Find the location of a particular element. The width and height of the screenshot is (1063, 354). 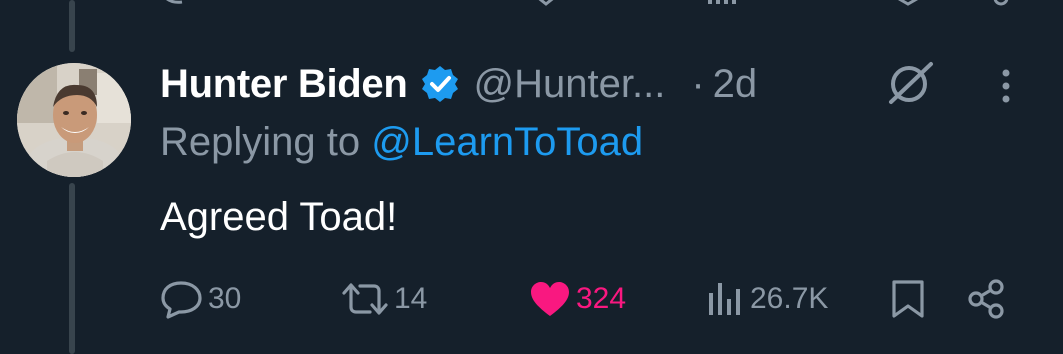

share-button is located at coordinates (987, 299).